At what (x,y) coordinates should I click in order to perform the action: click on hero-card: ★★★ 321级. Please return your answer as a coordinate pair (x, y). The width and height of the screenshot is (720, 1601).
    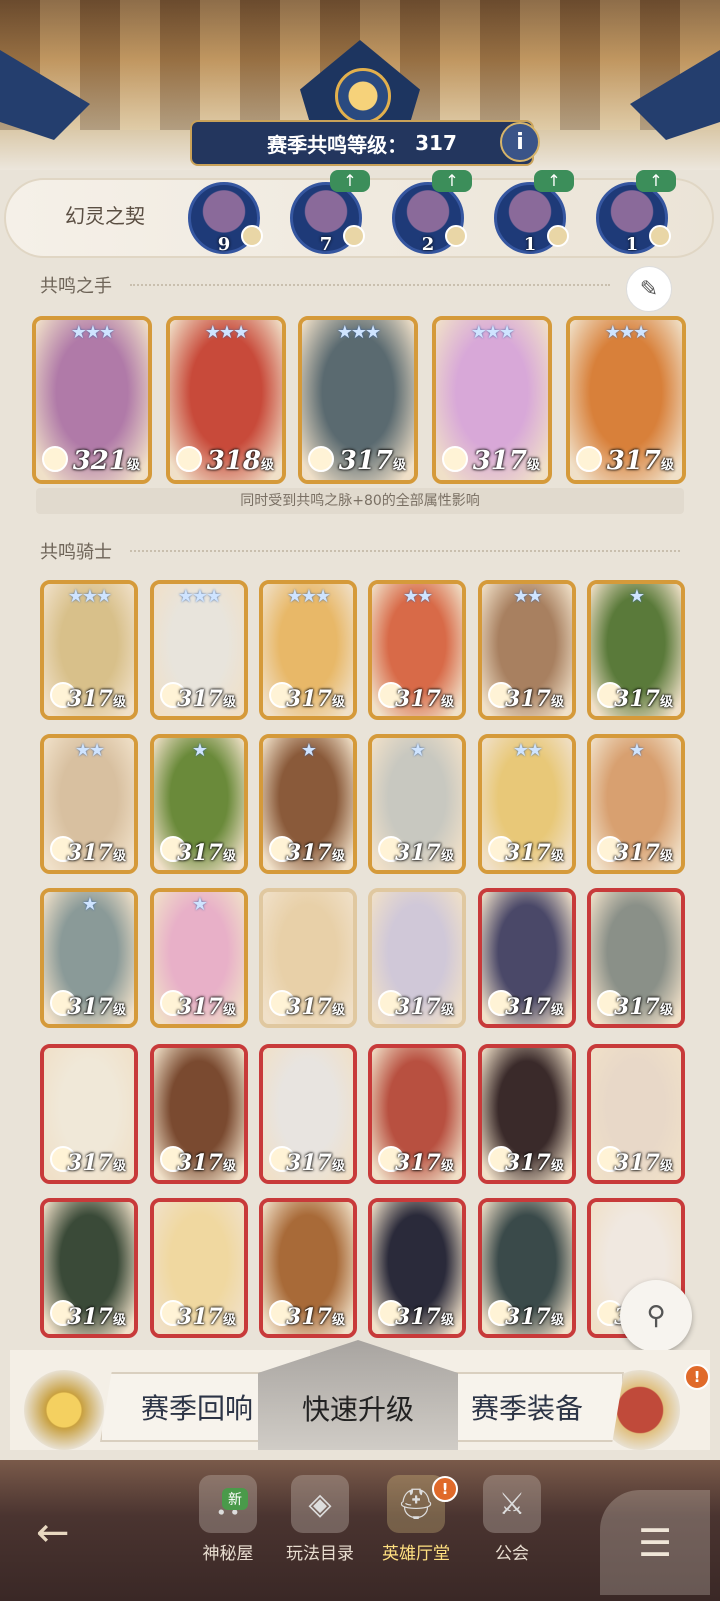
    Looking at the image, I should click on (92, 400).